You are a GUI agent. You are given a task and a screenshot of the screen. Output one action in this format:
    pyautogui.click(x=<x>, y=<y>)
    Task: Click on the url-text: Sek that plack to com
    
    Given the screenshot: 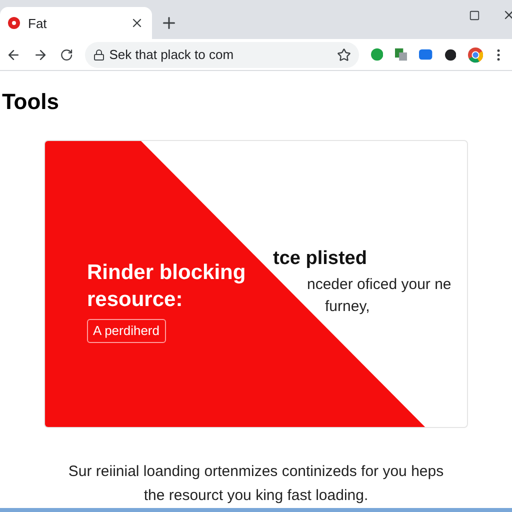 What is the action you would take?
    pyautogui.click(x=172, y=55)
    